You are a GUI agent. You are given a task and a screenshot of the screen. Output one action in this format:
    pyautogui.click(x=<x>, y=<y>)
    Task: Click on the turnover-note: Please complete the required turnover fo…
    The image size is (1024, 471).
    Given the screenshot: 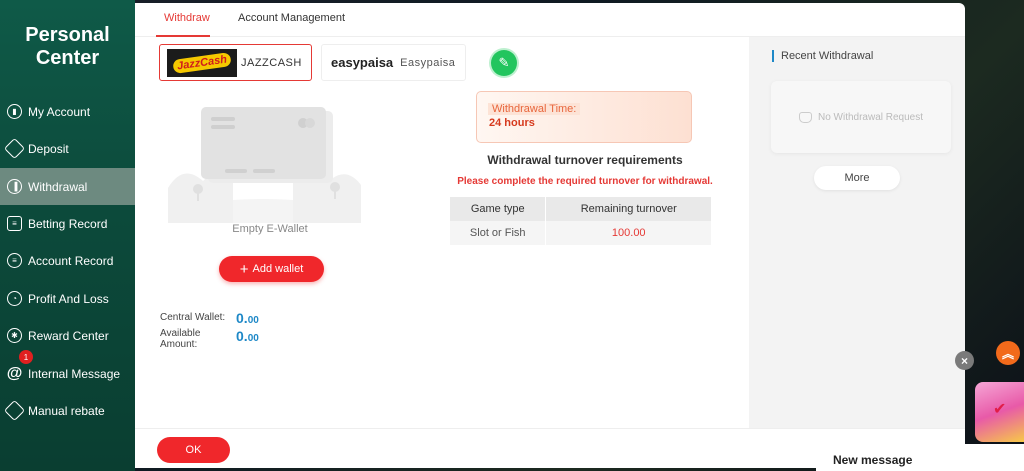 What is the action you would take?
    pyautogui.click(x=585, y=181)
    